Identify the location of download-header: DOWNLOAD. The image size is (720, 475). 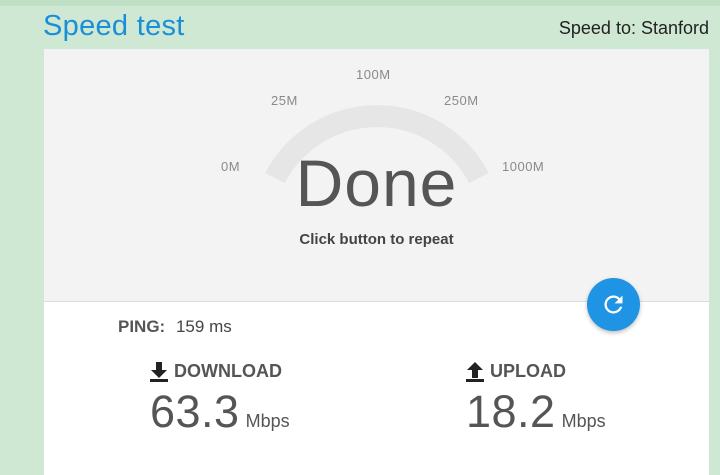
(220, 371).